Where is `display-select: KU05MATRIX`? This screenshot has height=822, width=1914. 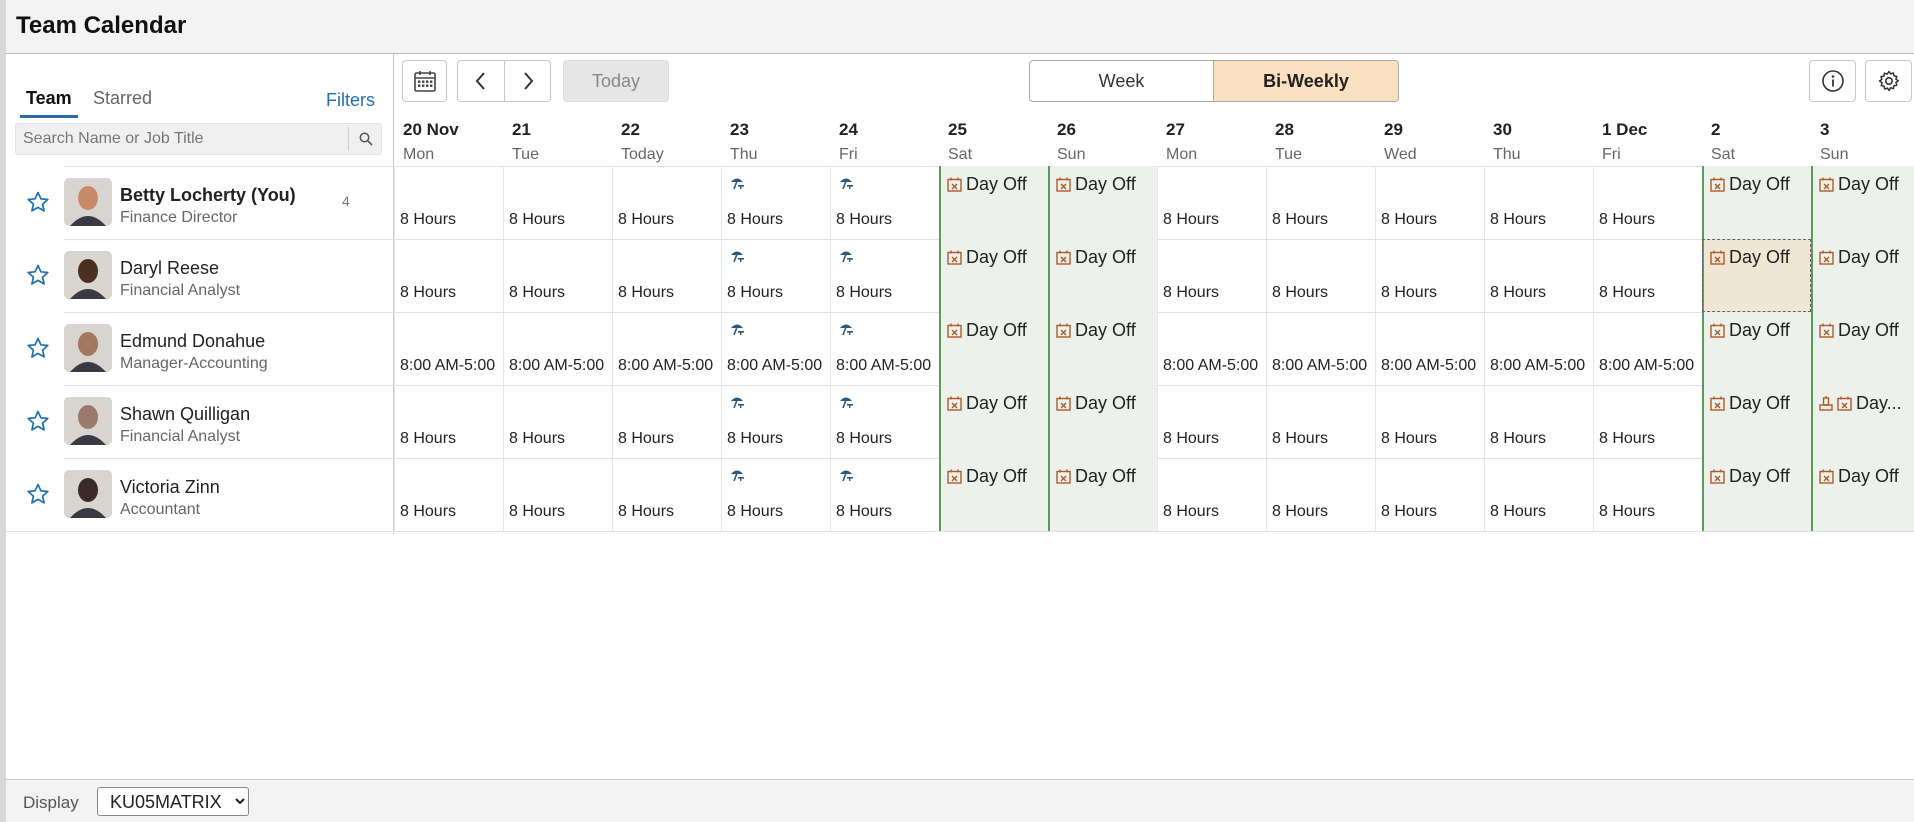 display-select: KU05MATRIX is located at coordinates (173, 801).